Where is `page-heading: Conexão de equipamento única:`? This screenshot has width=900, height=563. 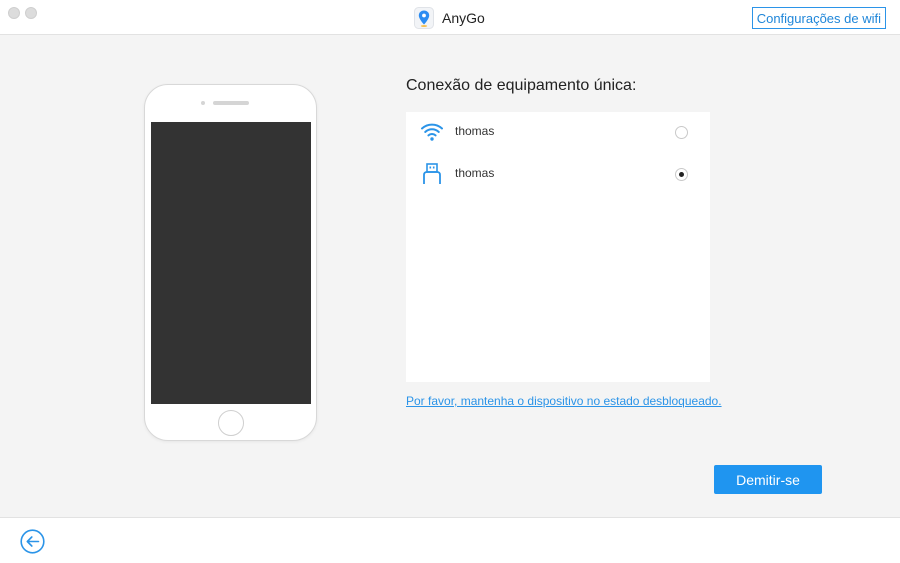 page-heading: Conexão de equipamento única: is located at coordinates (521, 85).